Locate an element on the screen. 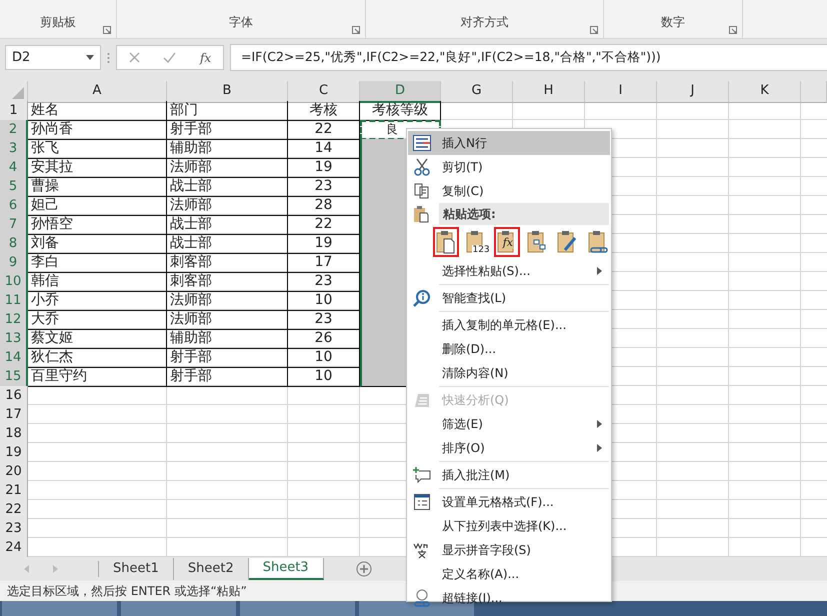 This screenshot has height=616, width=827. paste-values-option: 123 is located at coordinates (476, 242).